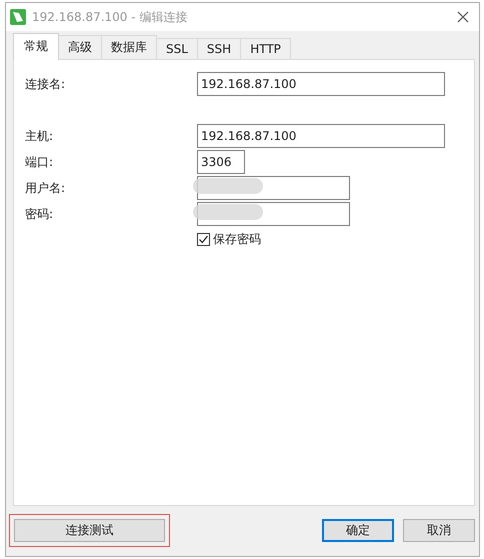  What do you see at coordinates (463, 17) in the screenshot?
I see `close-icon` at bounding box center [463, 17].